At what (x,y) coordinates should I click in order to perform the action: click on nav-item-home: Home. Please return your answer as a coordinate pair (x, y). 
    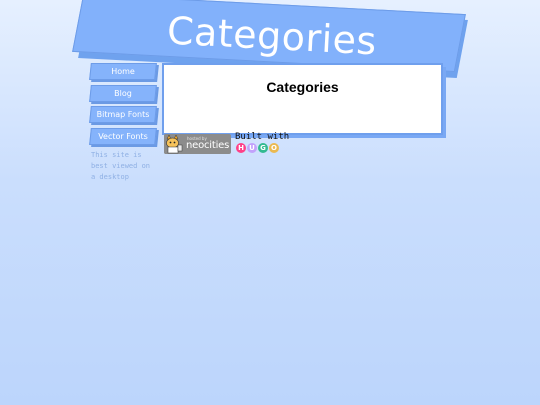
    Looking at the image, I should click on (124, 72).